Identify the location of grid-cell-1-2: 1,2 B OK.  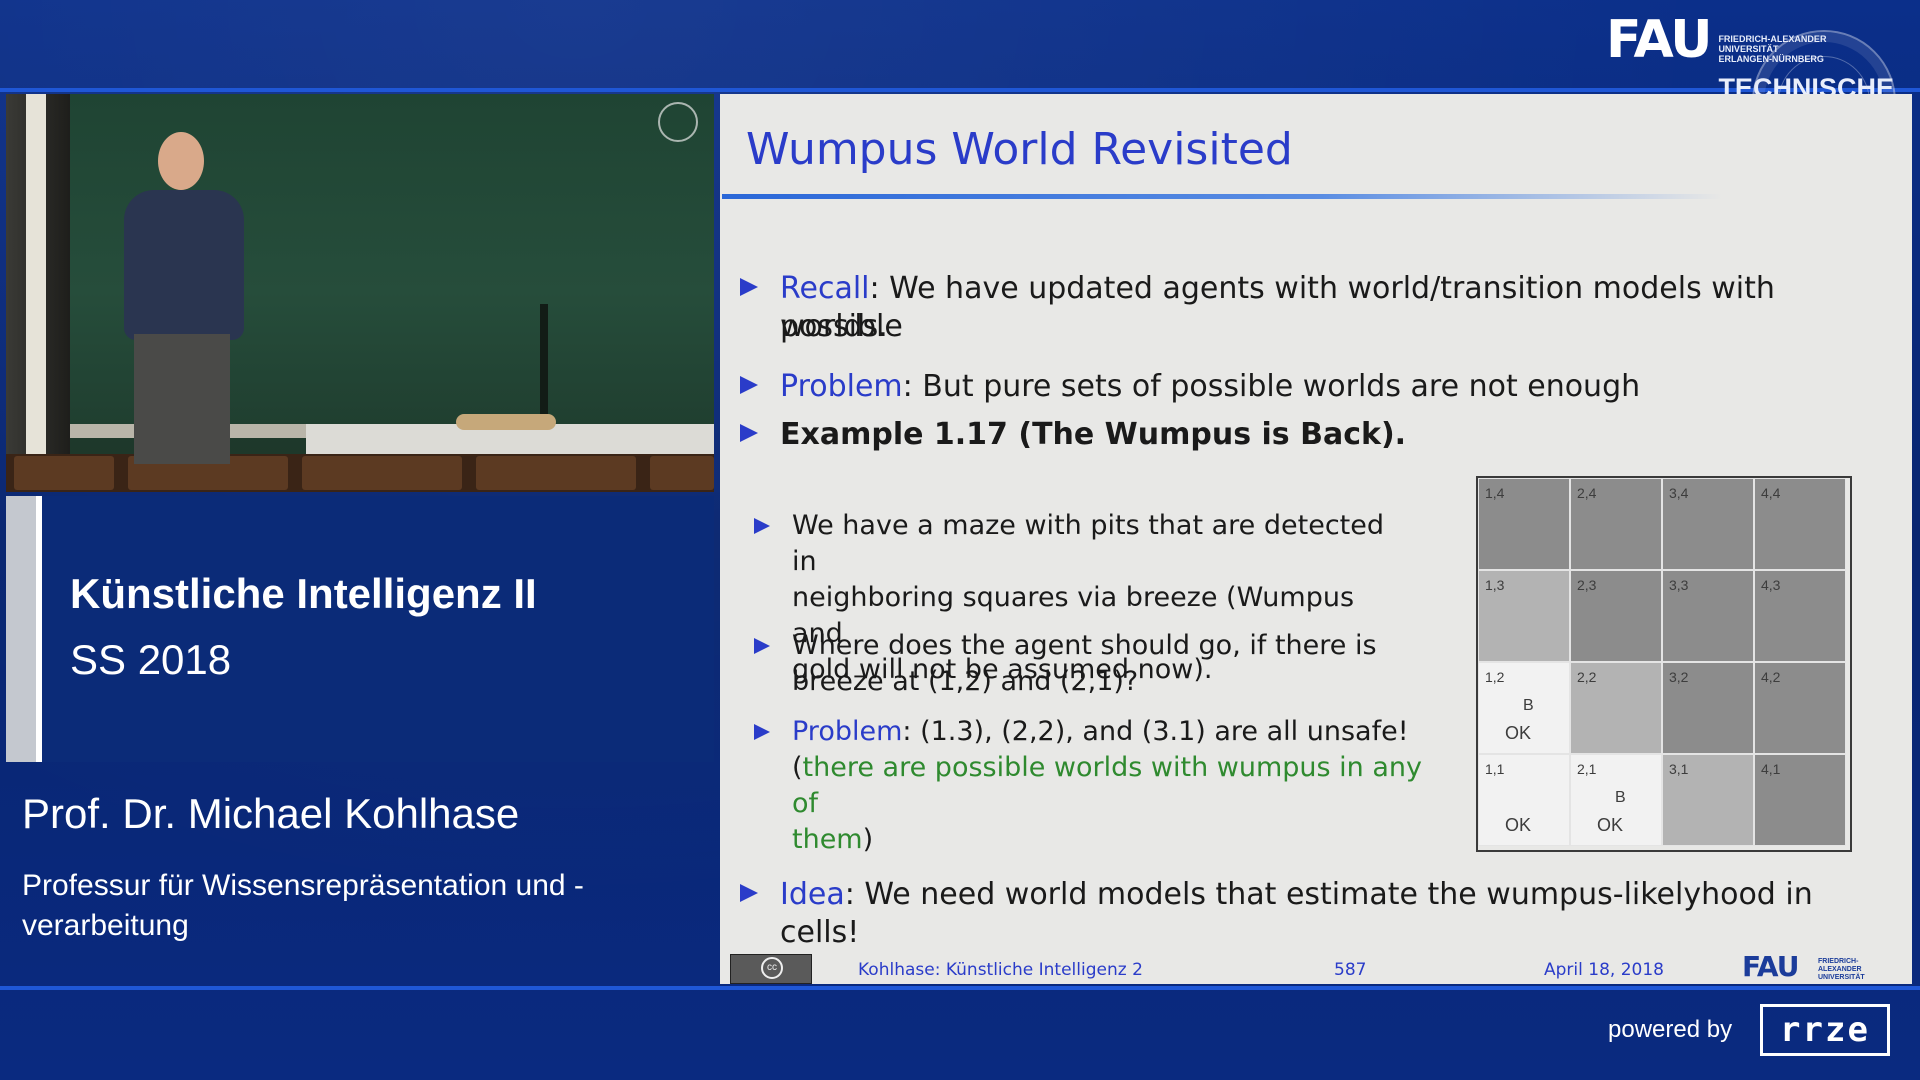
(1524, 708).